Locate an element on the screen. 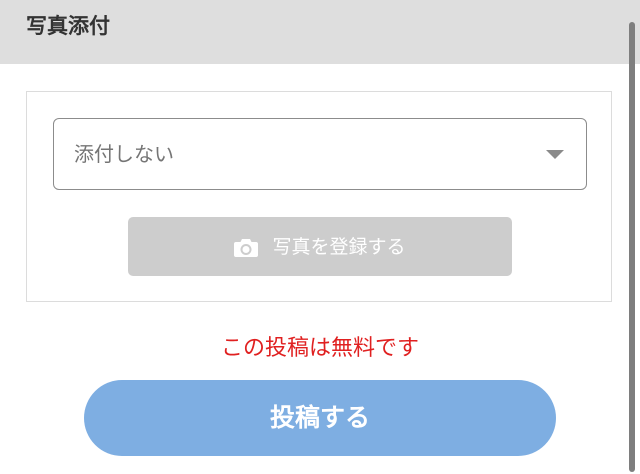 The width and height of the screenshot is (640, 474). post-button-label: 投稿する is located at coordinates (319, 417).